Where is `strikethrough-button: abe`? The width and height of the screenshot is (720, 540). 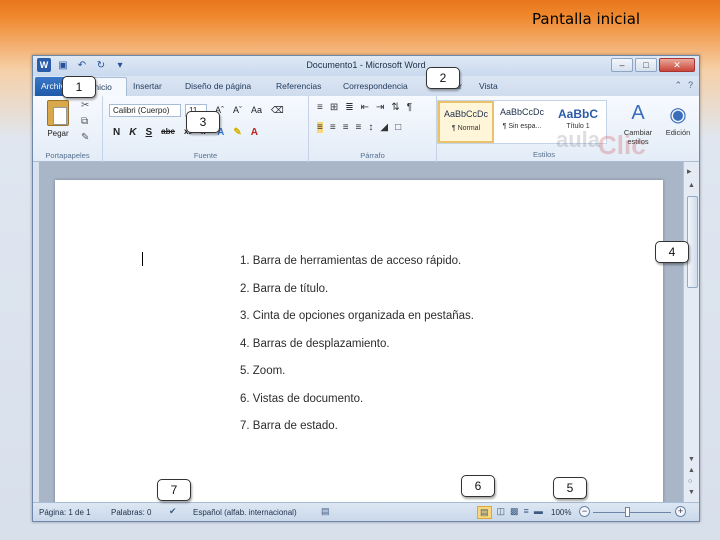 strikethrough-button: abe is located at coordinates (168, 132).